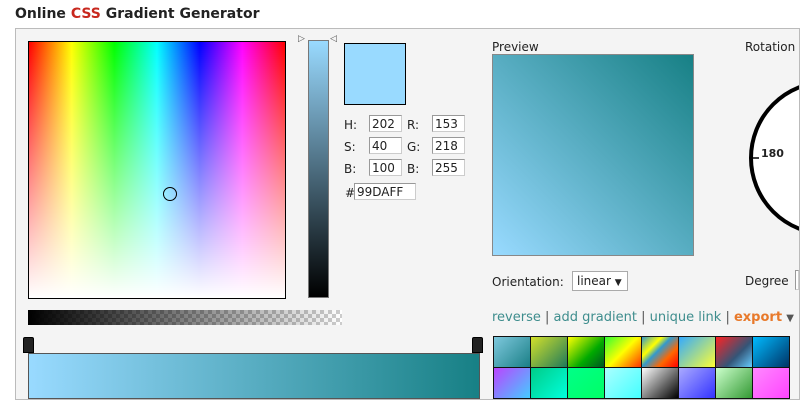 The image size is (800, 400). What do you see at coordinates (797, 280) in the screenshot?
I see `degree-input` at bounding box center [797, 280].